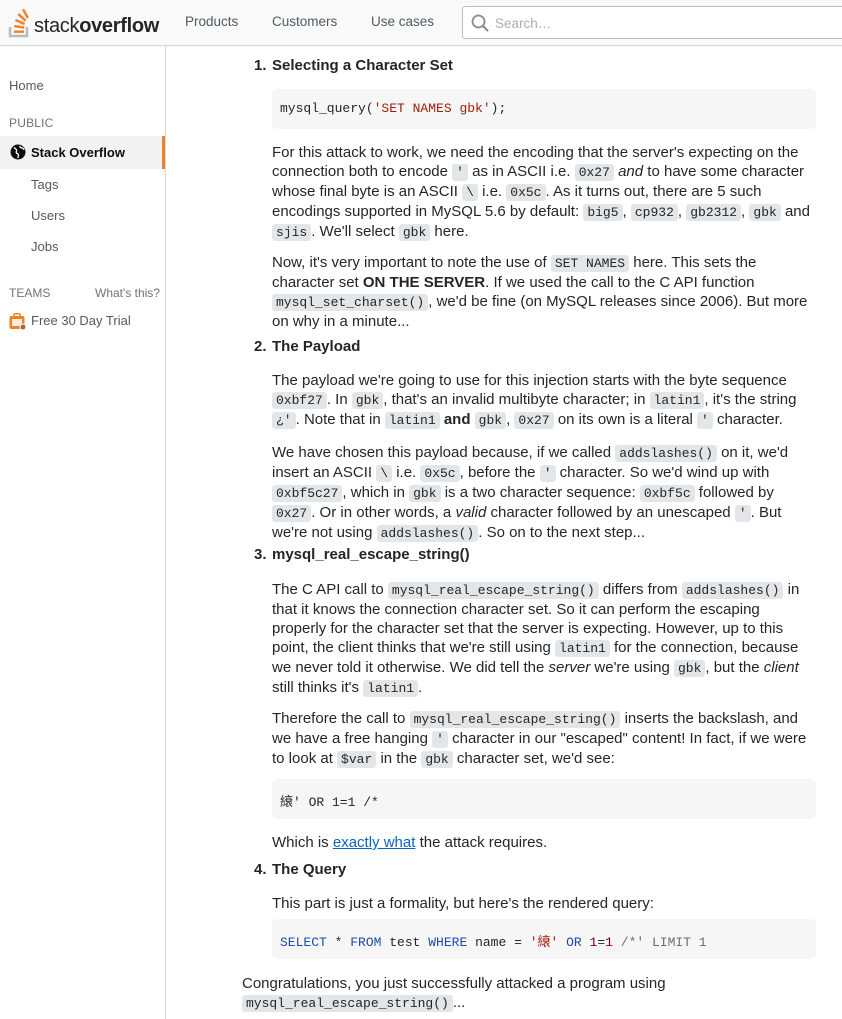  I want to click on sidebar-public-label: PUBLIC, so click(31, 123).